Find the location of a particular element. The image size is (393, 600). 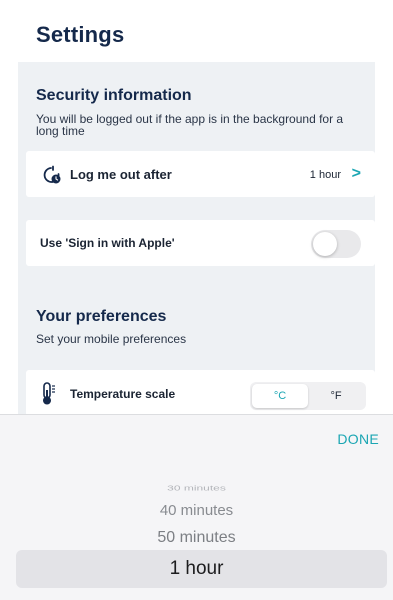

fahrenheit-option: °F is located at coordinates (336, 396).